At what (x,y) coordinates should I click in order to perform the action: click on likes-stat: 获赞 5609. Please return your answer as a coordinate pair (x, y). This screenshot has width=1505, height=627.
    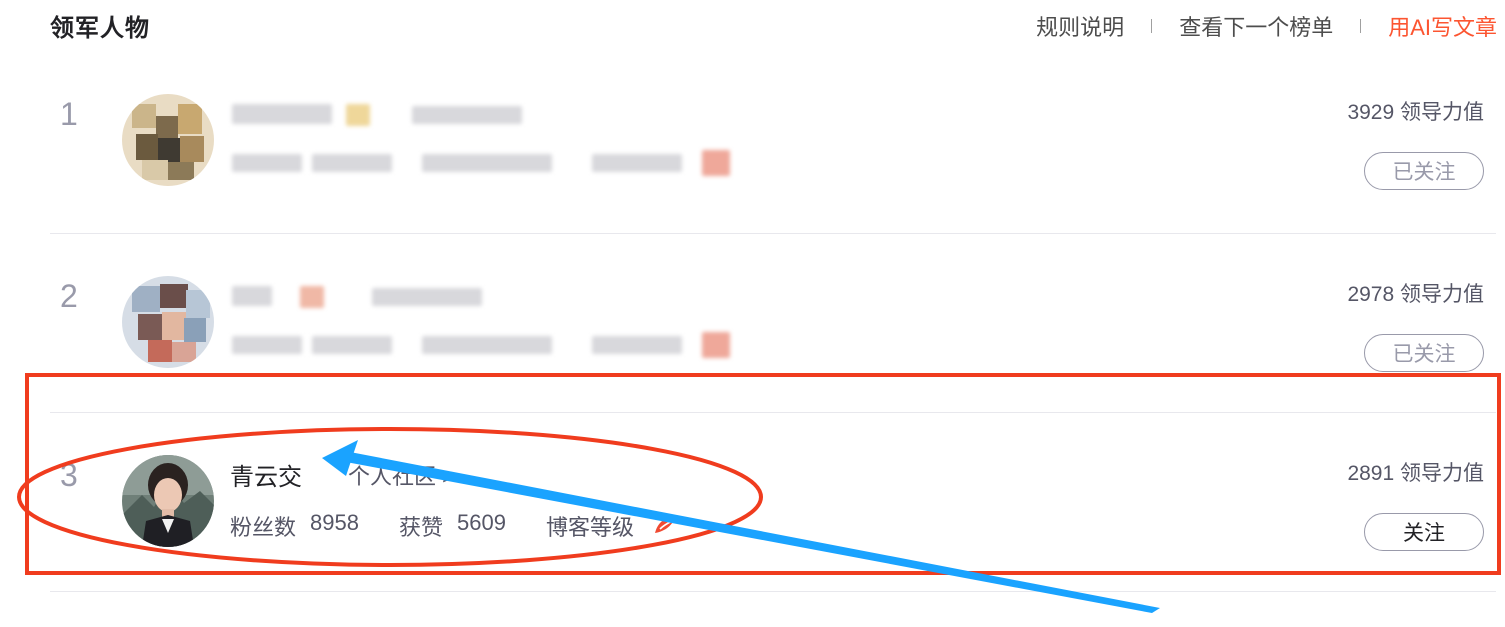
    Looking at the image, I should click on (452, 526).